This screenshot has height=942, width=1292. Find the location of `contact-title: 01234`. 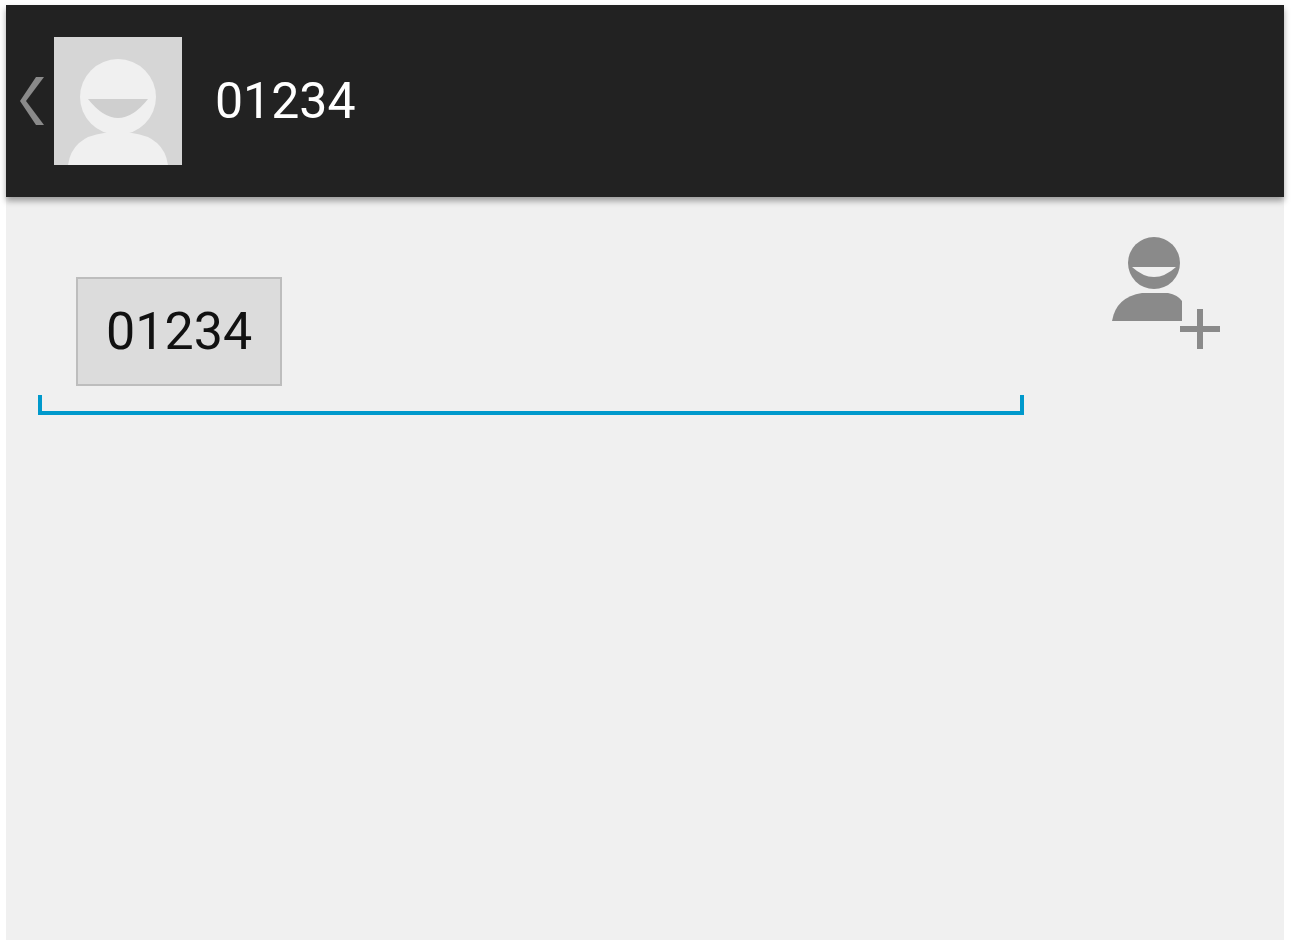

contact-title: 01234 is located at coordinates (285, 101).